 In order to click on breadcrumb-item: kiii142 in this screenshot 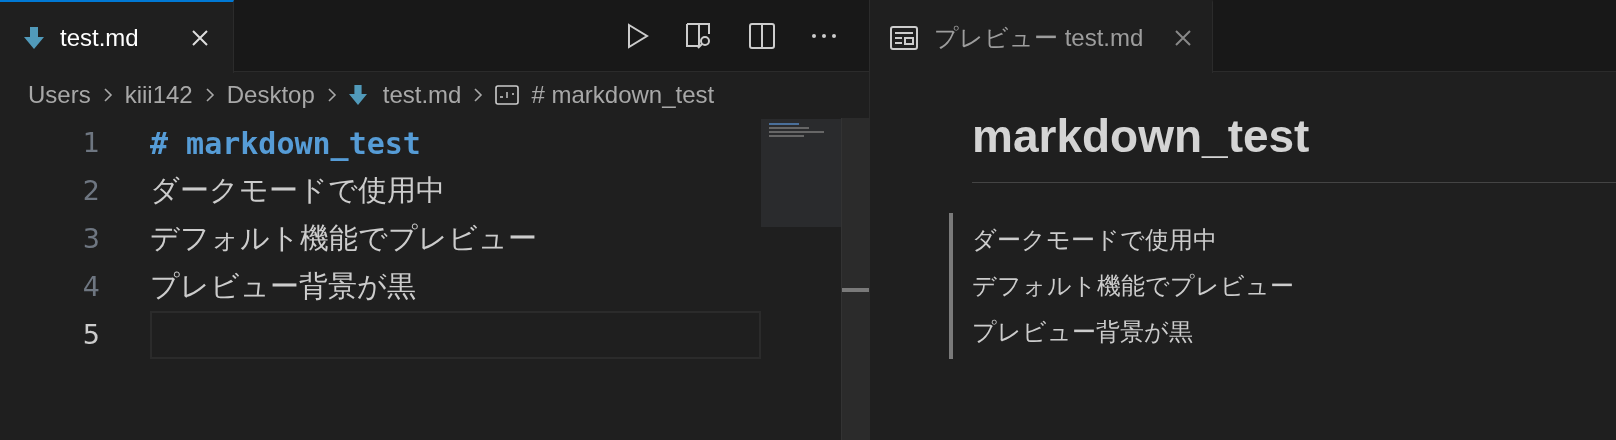, I will do `click(158, 95)`.